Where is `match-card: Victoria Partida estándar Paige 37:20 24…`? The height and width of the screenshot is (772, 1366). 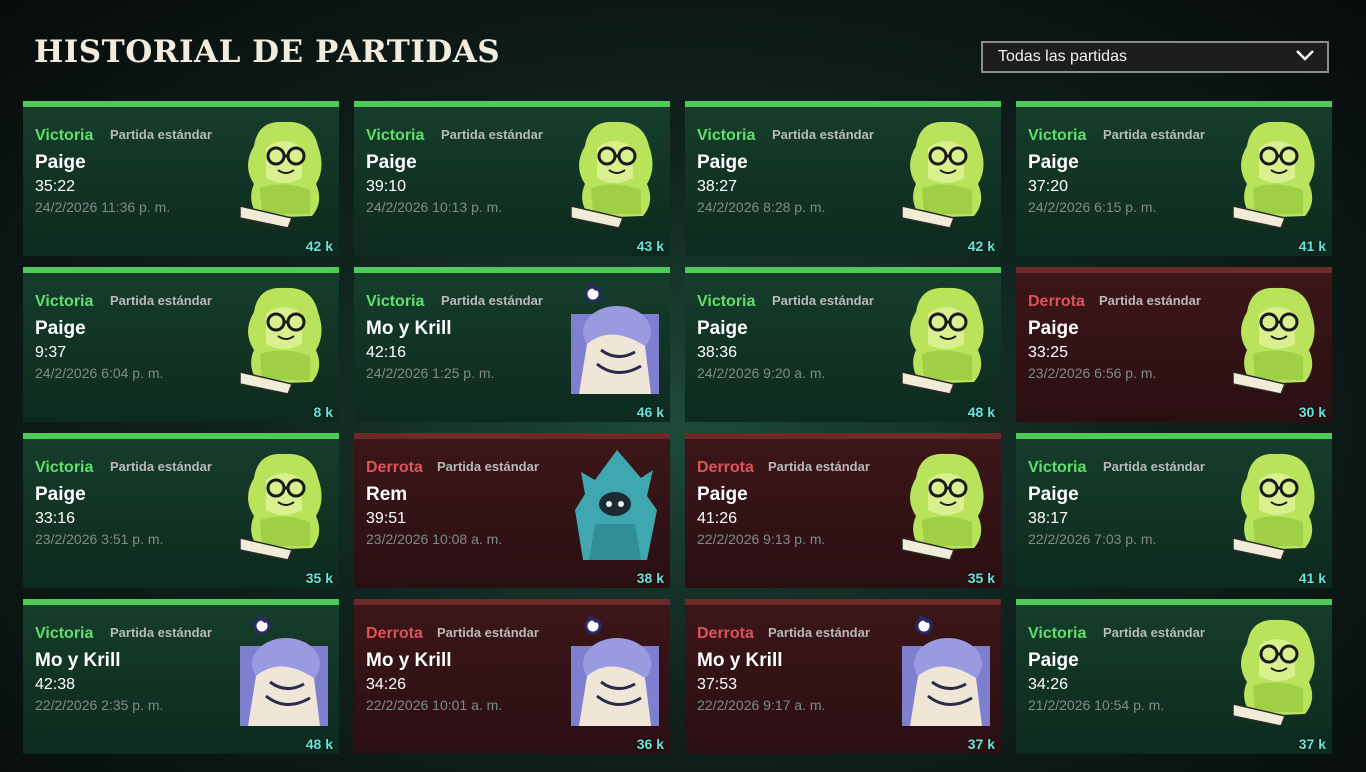
match-card: Victoria Partida estándar Paige 37:20 24… is located at coordinates (1174, 178).